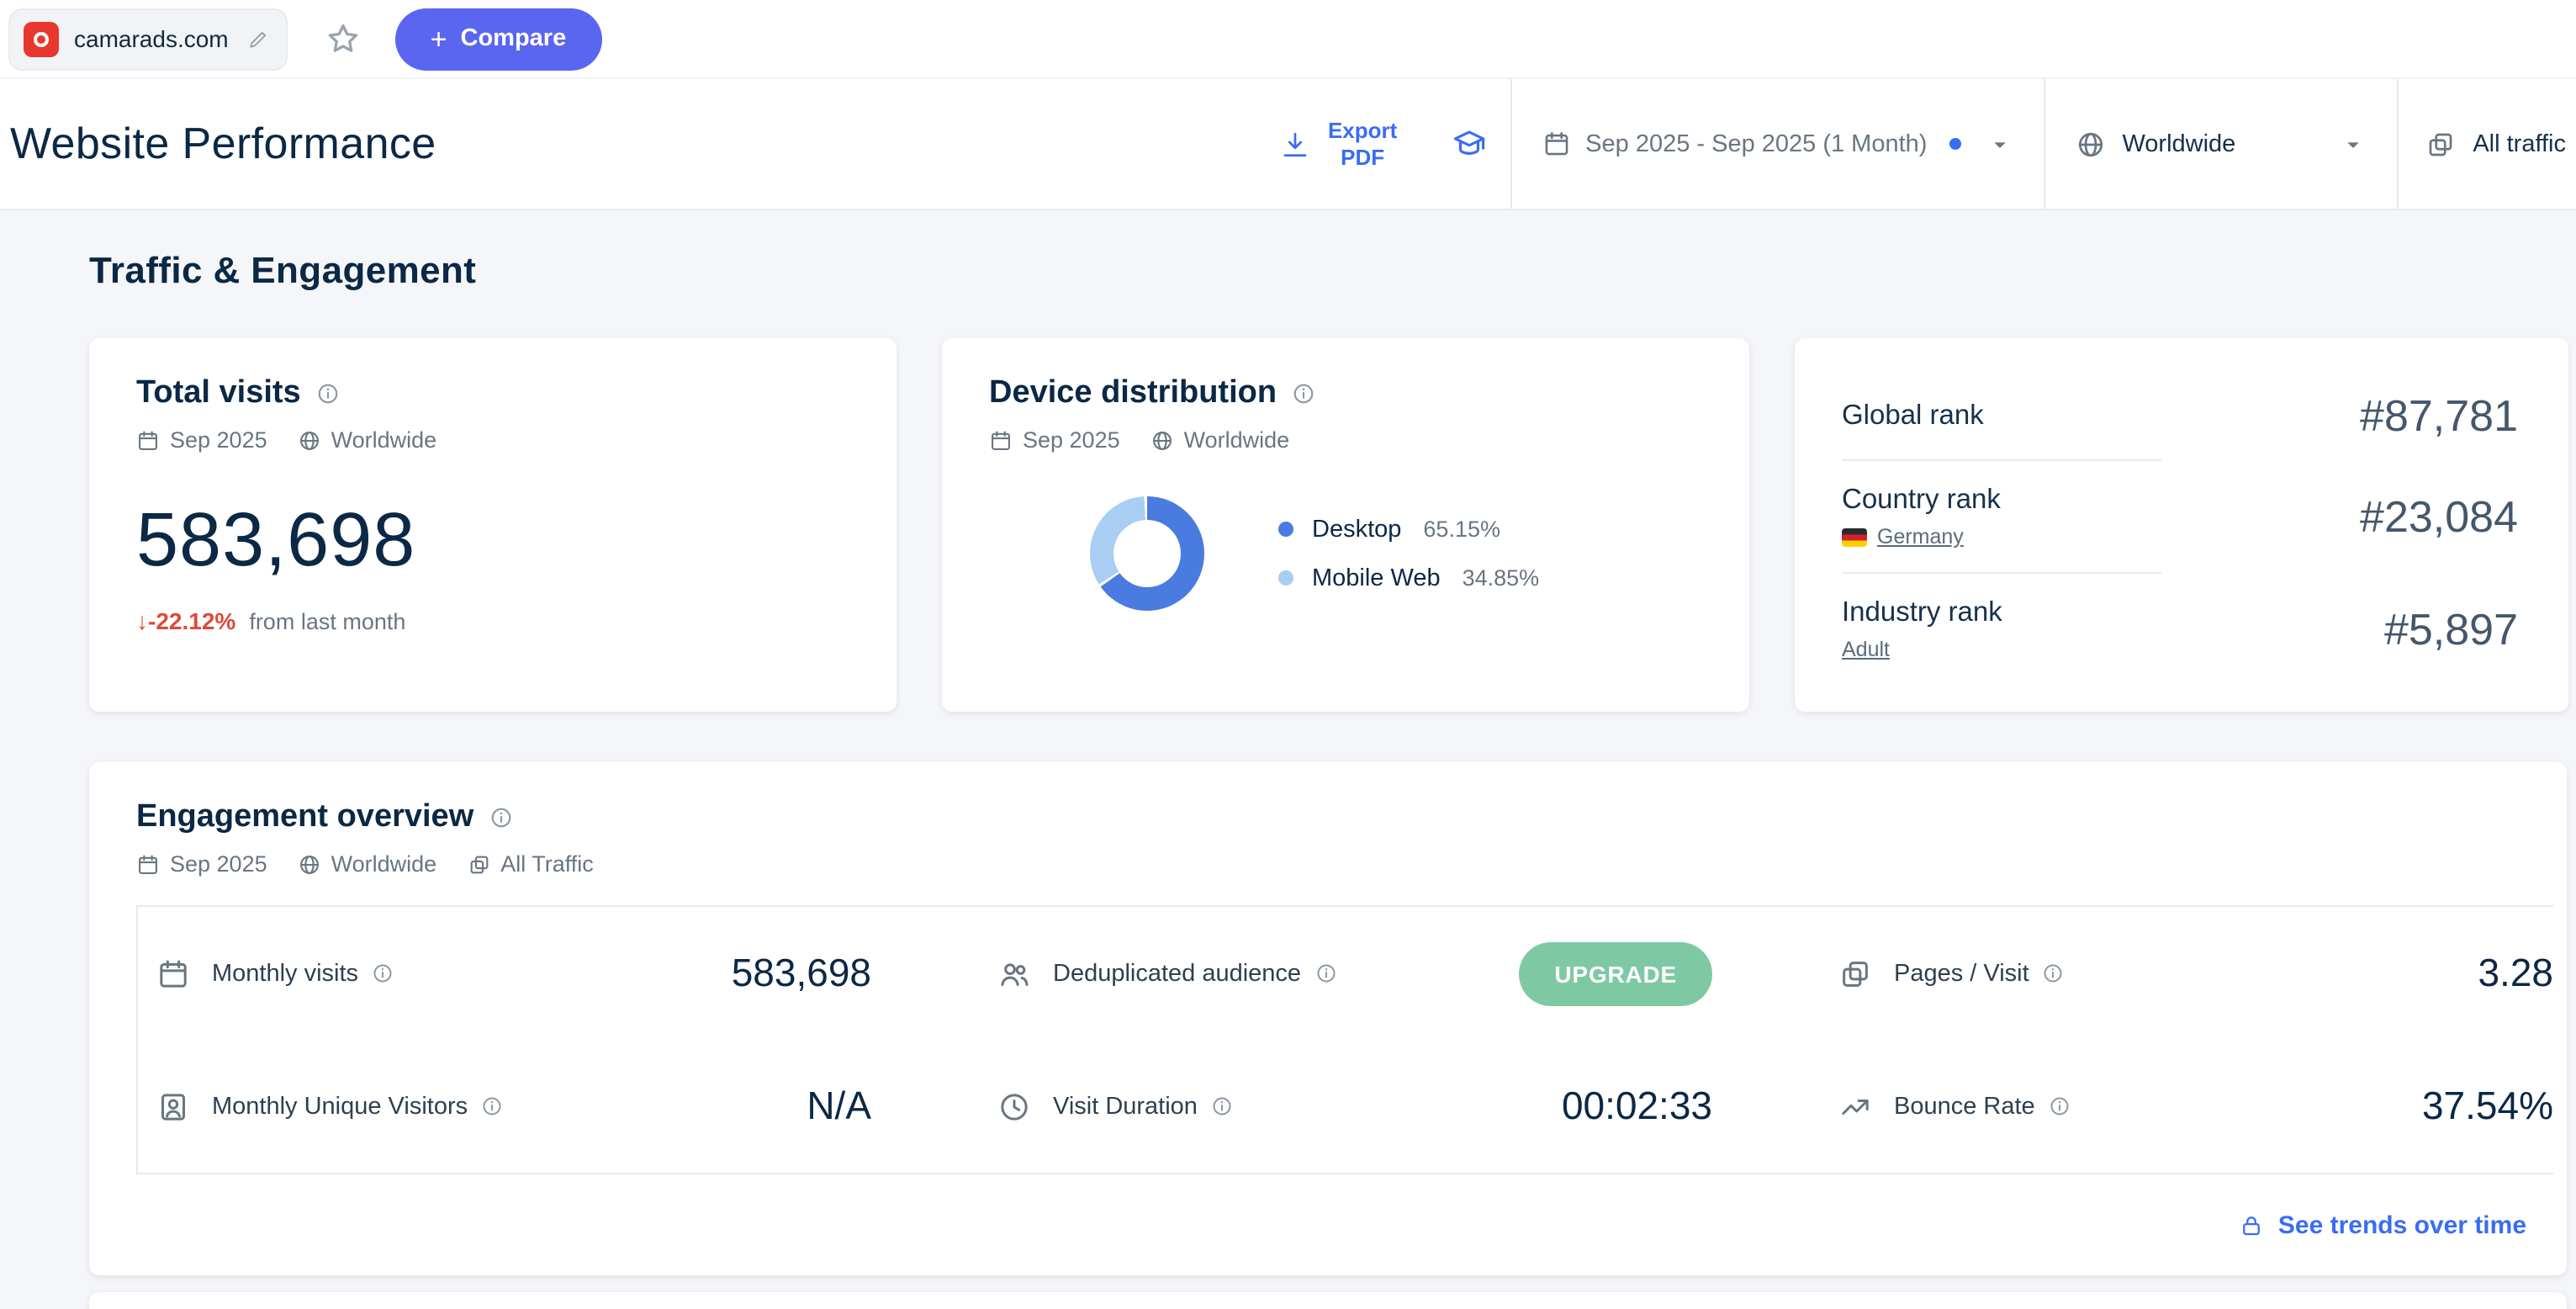 The width and height of the screenshot is (2576, 1309). Describe the element at coordinates (2439, 515) in the screenshot. I see `rank-value: #23,084` at that location.